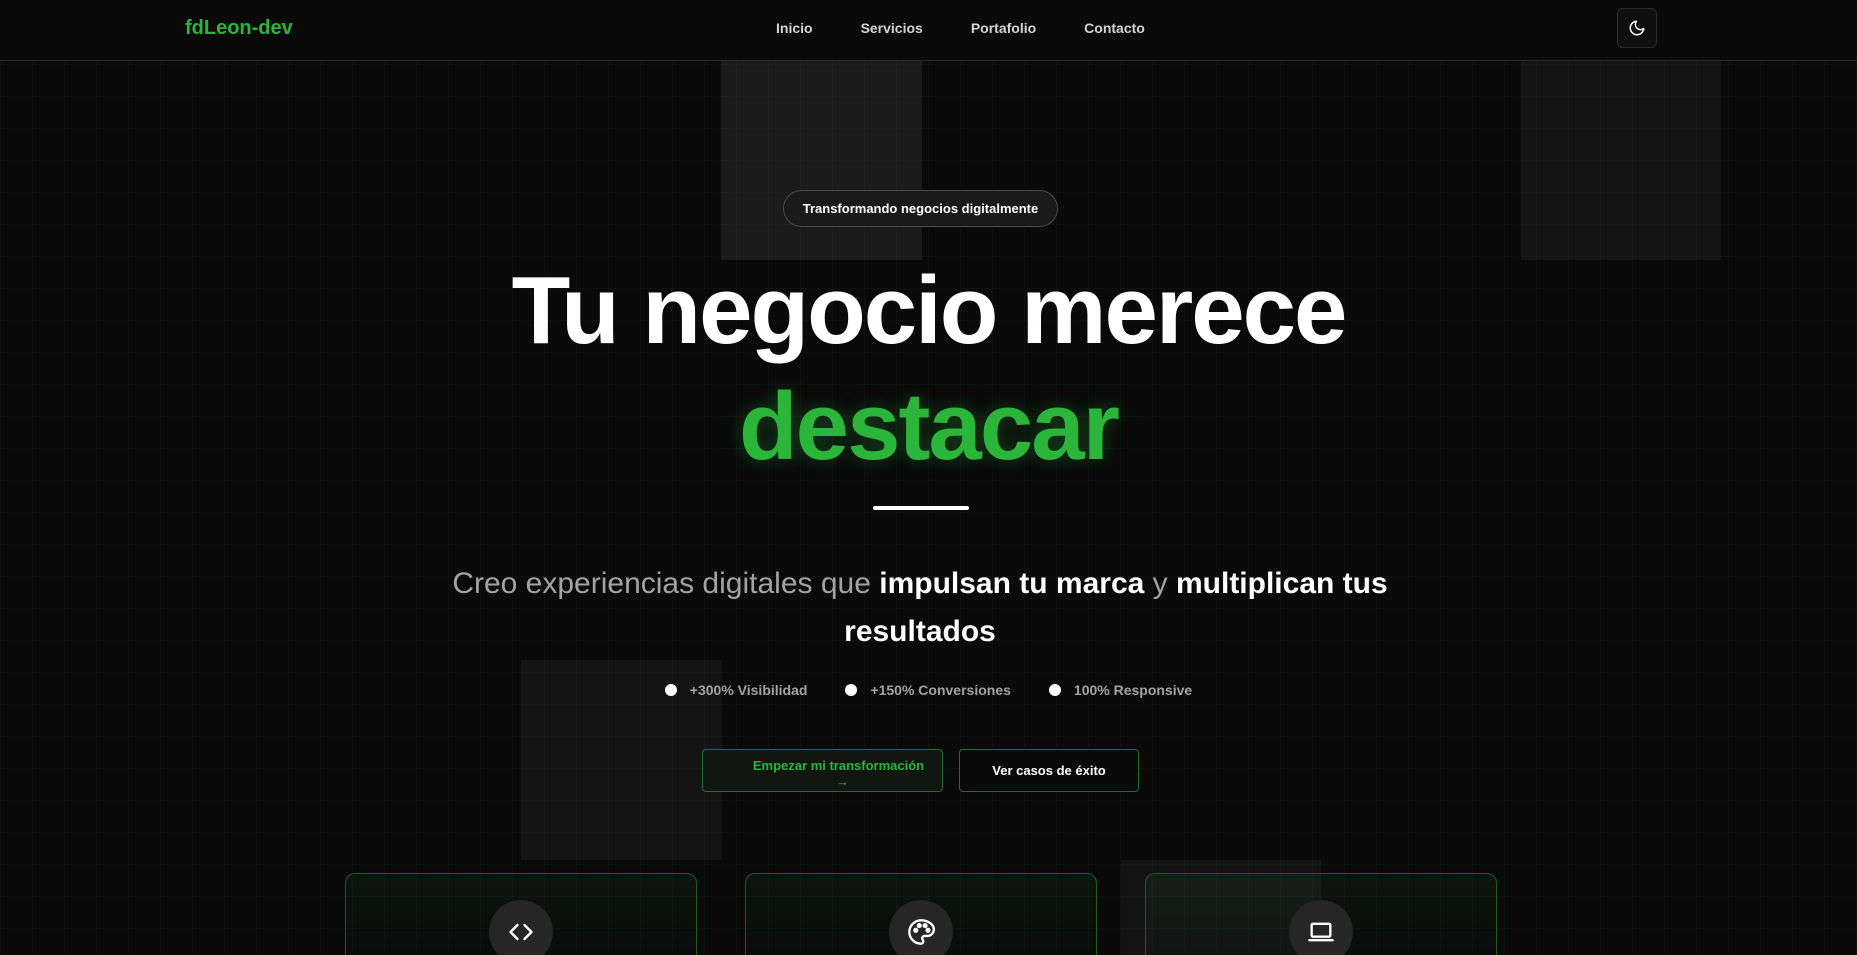 The width and height of the screenshot is (1857, 955). Describe the element at coordinates (929, 310) in the screenshot. I see `hero-title: Tu negocio merece` at that location.